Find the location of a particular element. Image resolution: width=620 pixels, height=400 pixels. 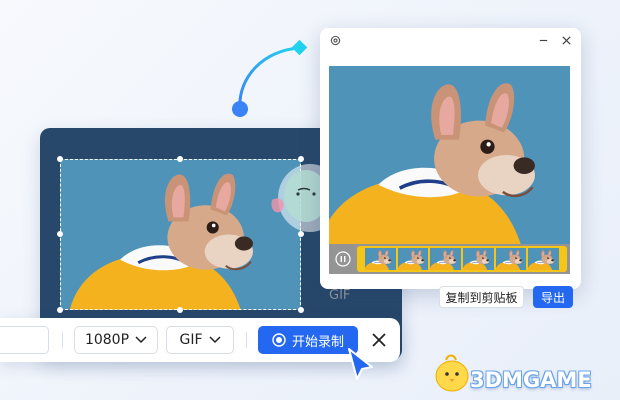

minimize-icon is located at coordinates (543, 40).